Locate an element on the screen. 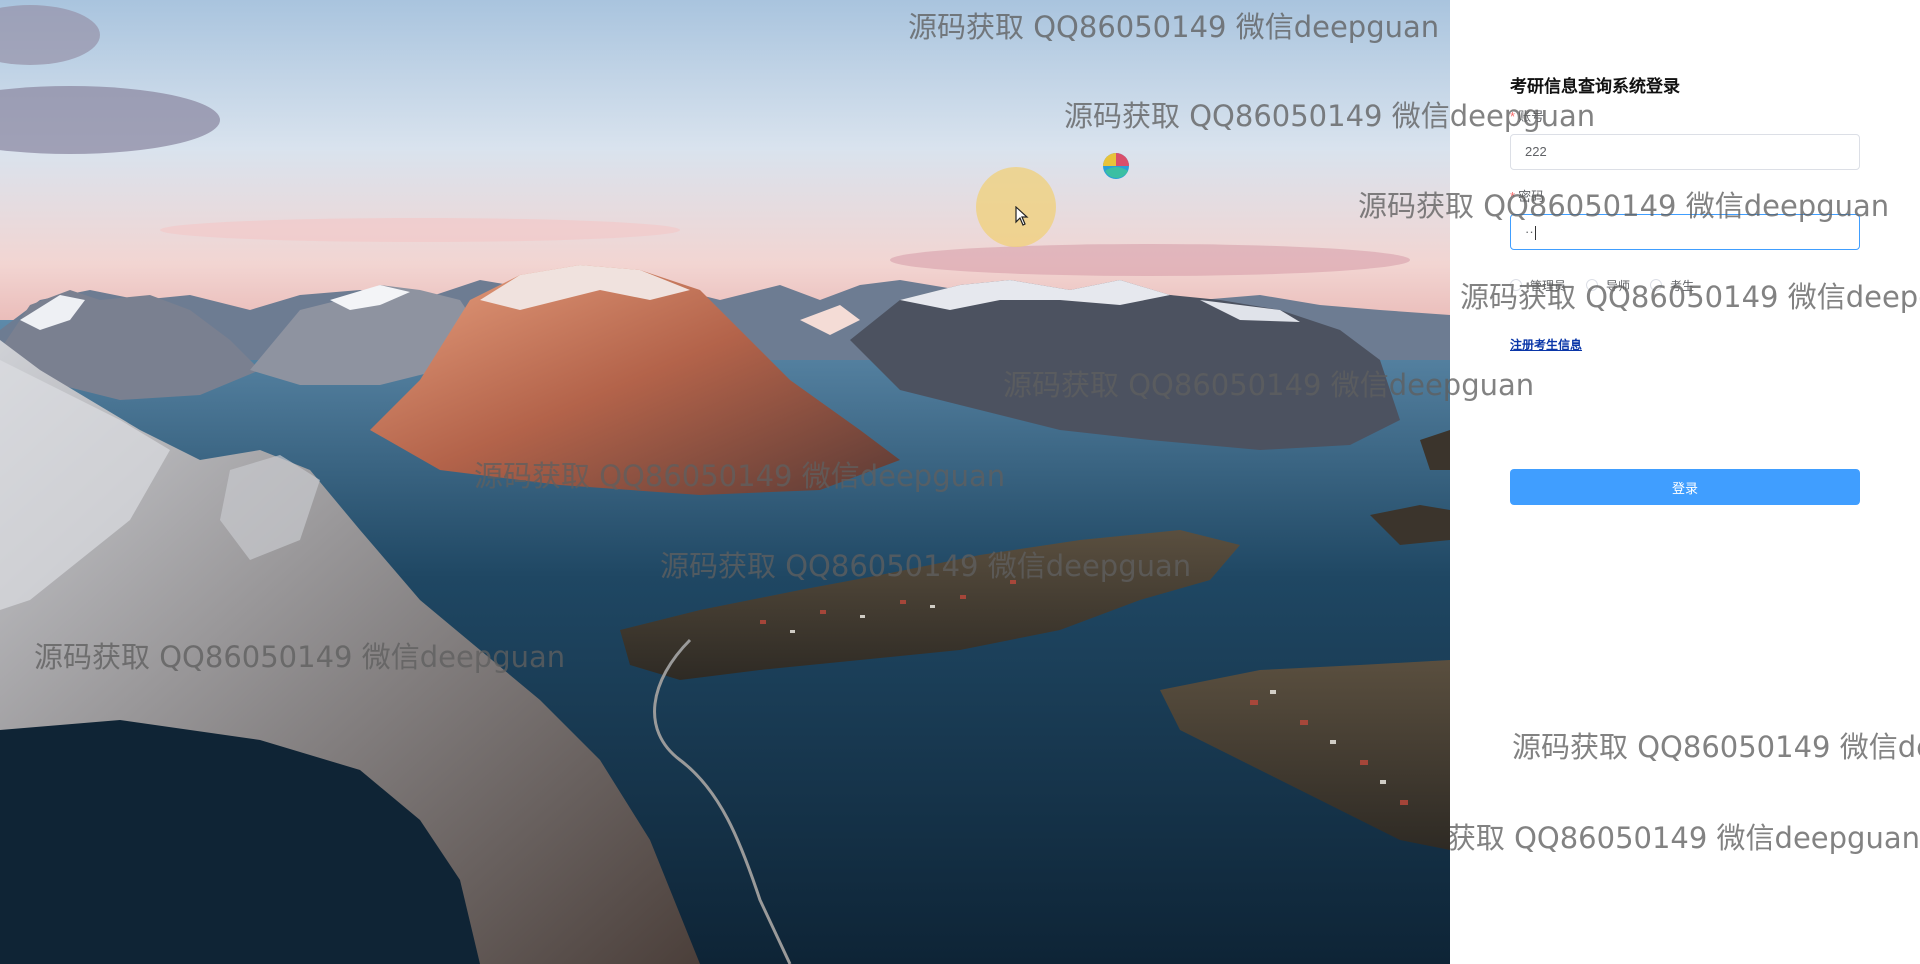  text-caret is located at coordinates (1535, 232).